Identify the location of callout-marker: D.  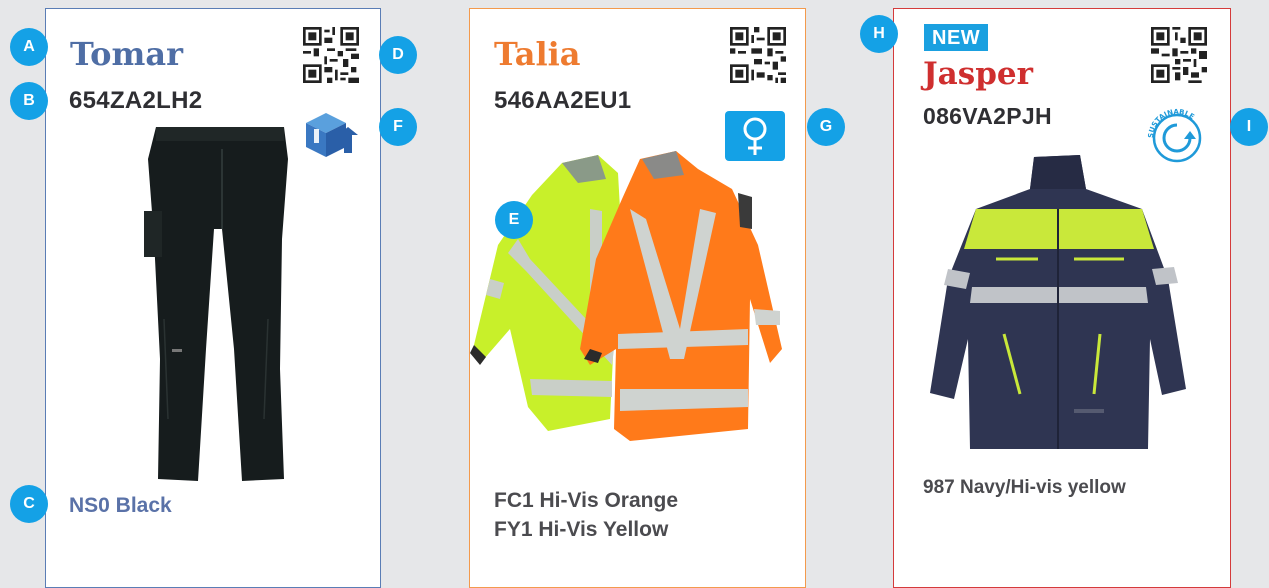
(398, 55).